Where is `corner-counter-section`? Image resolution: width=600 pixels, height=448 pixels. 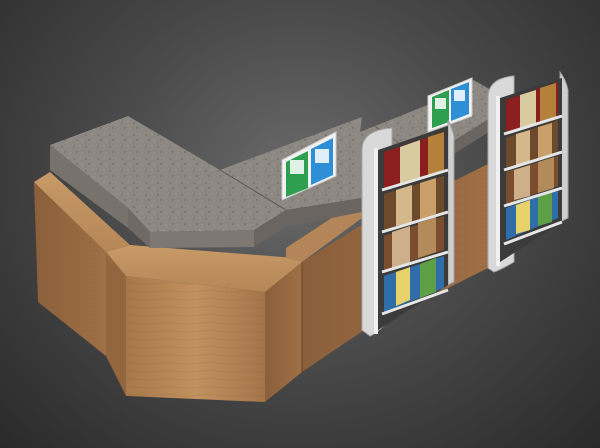 corner-counter-section is located at coordinates (204, 323).